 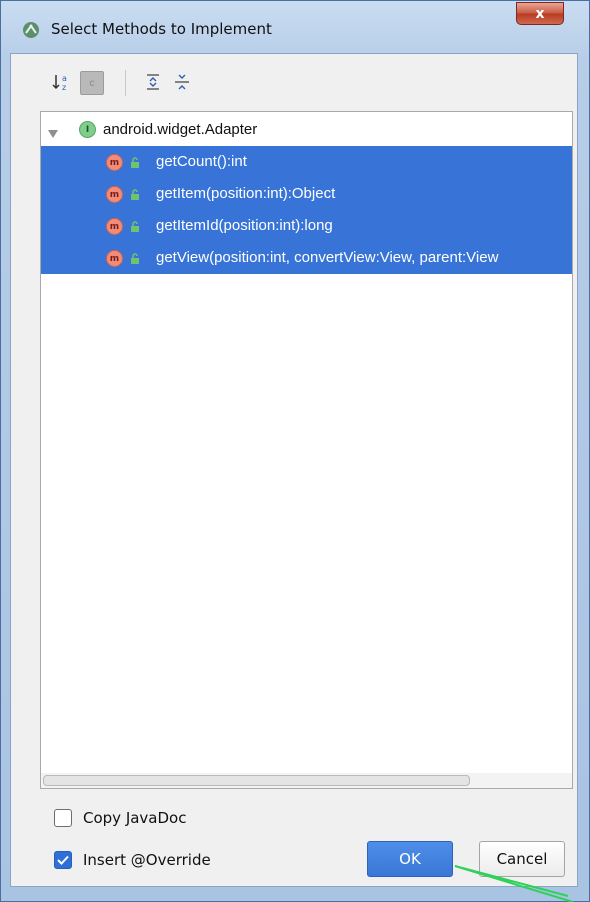 What do you see at coordinates (306, 162) in the screenshot?
I see `tree-row: m getCount():int` at bounding box center [306, 162].